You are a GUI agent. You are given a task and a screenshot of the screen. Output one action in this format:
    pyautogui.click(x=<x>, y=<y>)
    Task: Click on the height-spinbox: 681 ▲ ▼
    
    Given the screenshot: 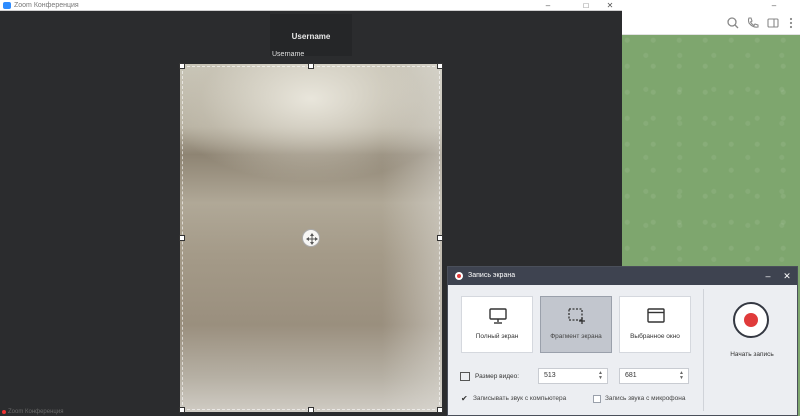 What is the action you would take?
    pyautogui.click(x=654, y=376)
    